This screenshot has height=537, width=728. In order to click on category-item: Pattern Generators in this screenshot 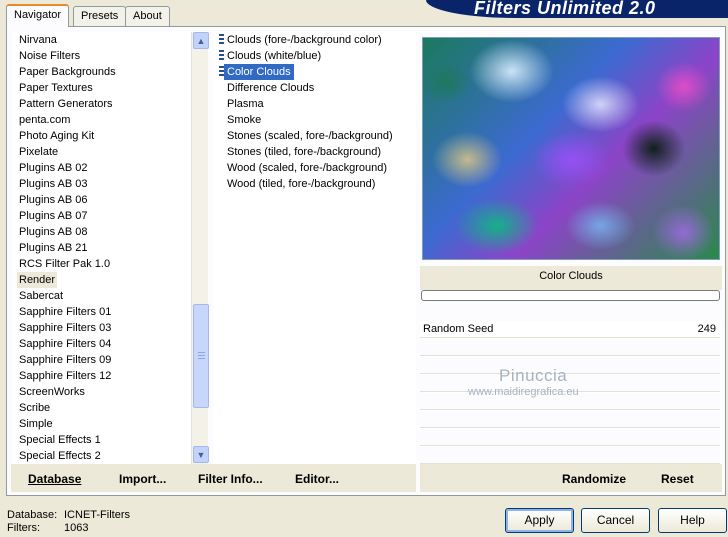, I will do `click(66, 104)`.